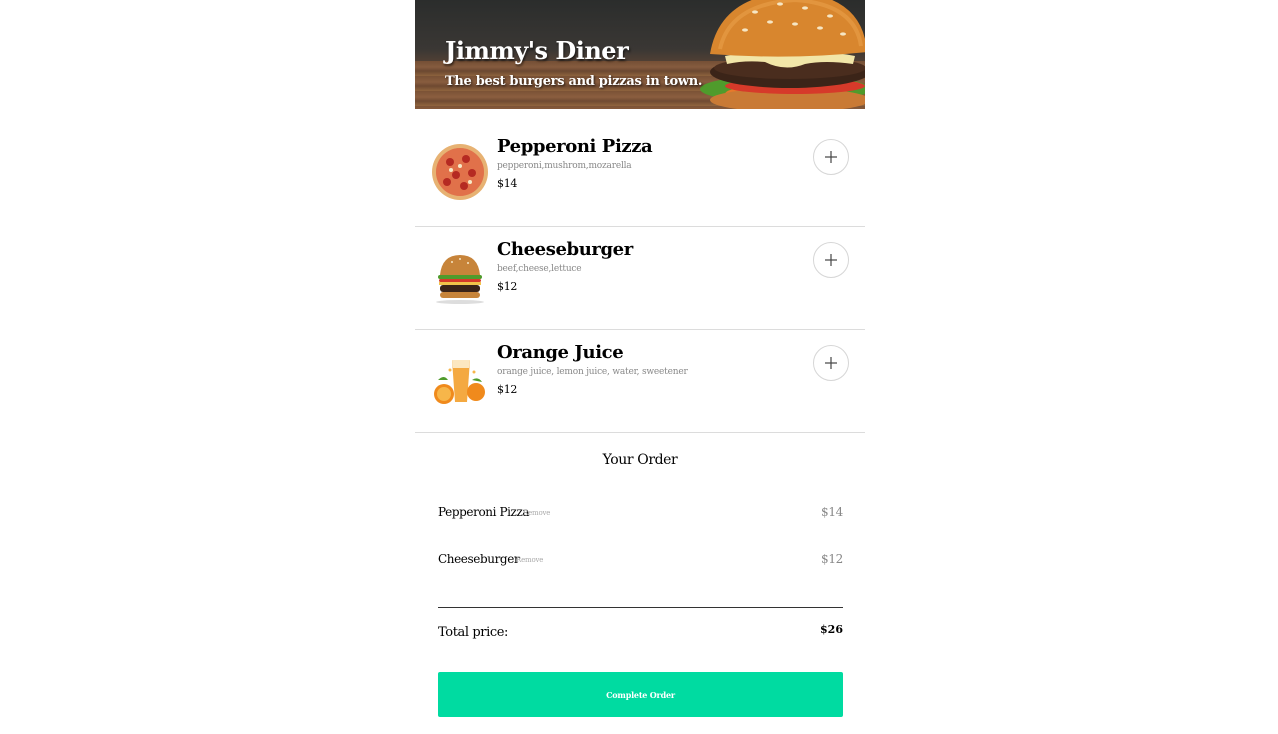  What do you see at coordinates (831, 629) in the screenshot?
I see `total-price-value: $26` at bounding box center [831, 629].